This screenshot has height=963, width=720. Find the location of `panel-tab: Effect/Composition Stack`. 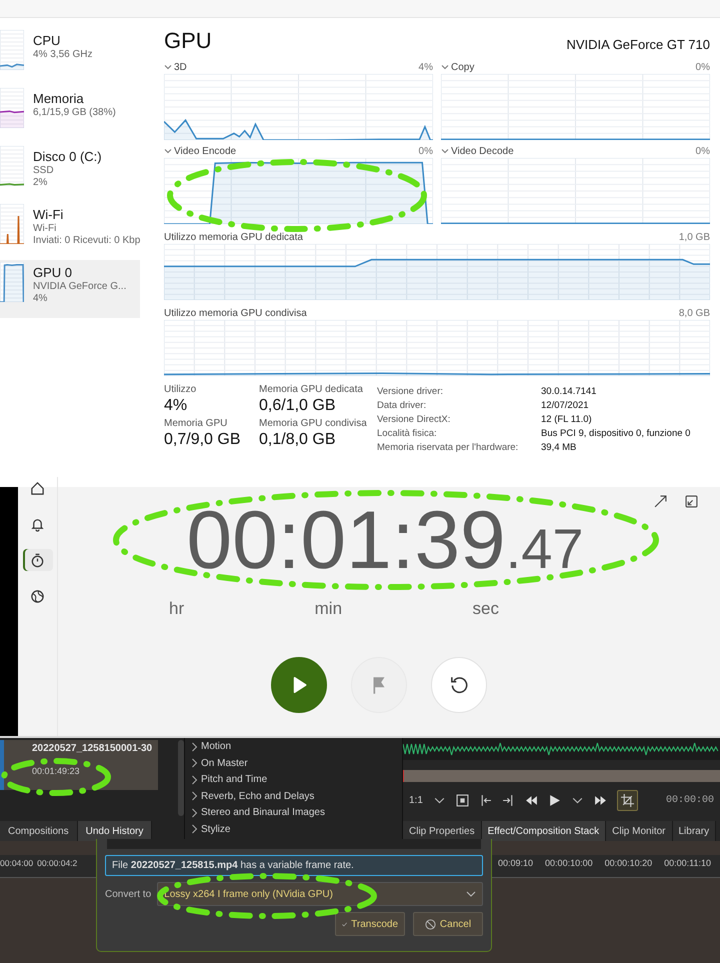

panel-tab: Effect/Composition Stack is located at coordinates (544, 831).